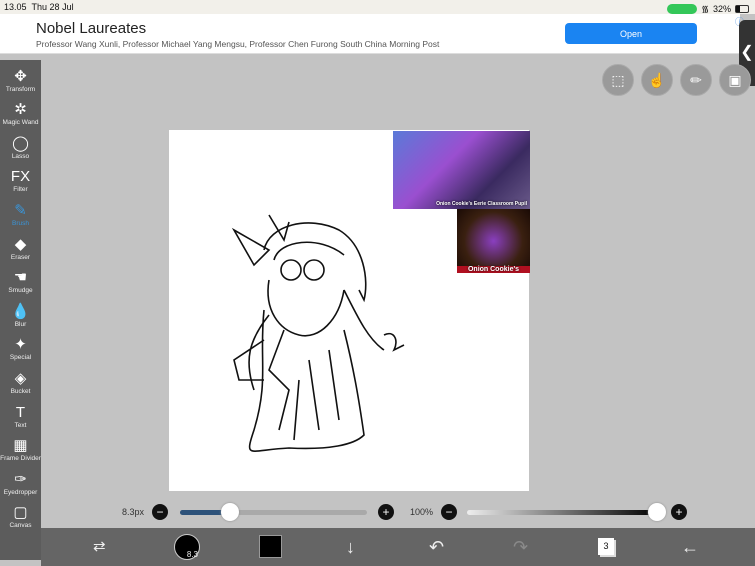 The width and height of the screenshot is (755, 566). Describe the element at coordinates (273, 512) in the screenshot. I see `brush-size-slider` at that location.